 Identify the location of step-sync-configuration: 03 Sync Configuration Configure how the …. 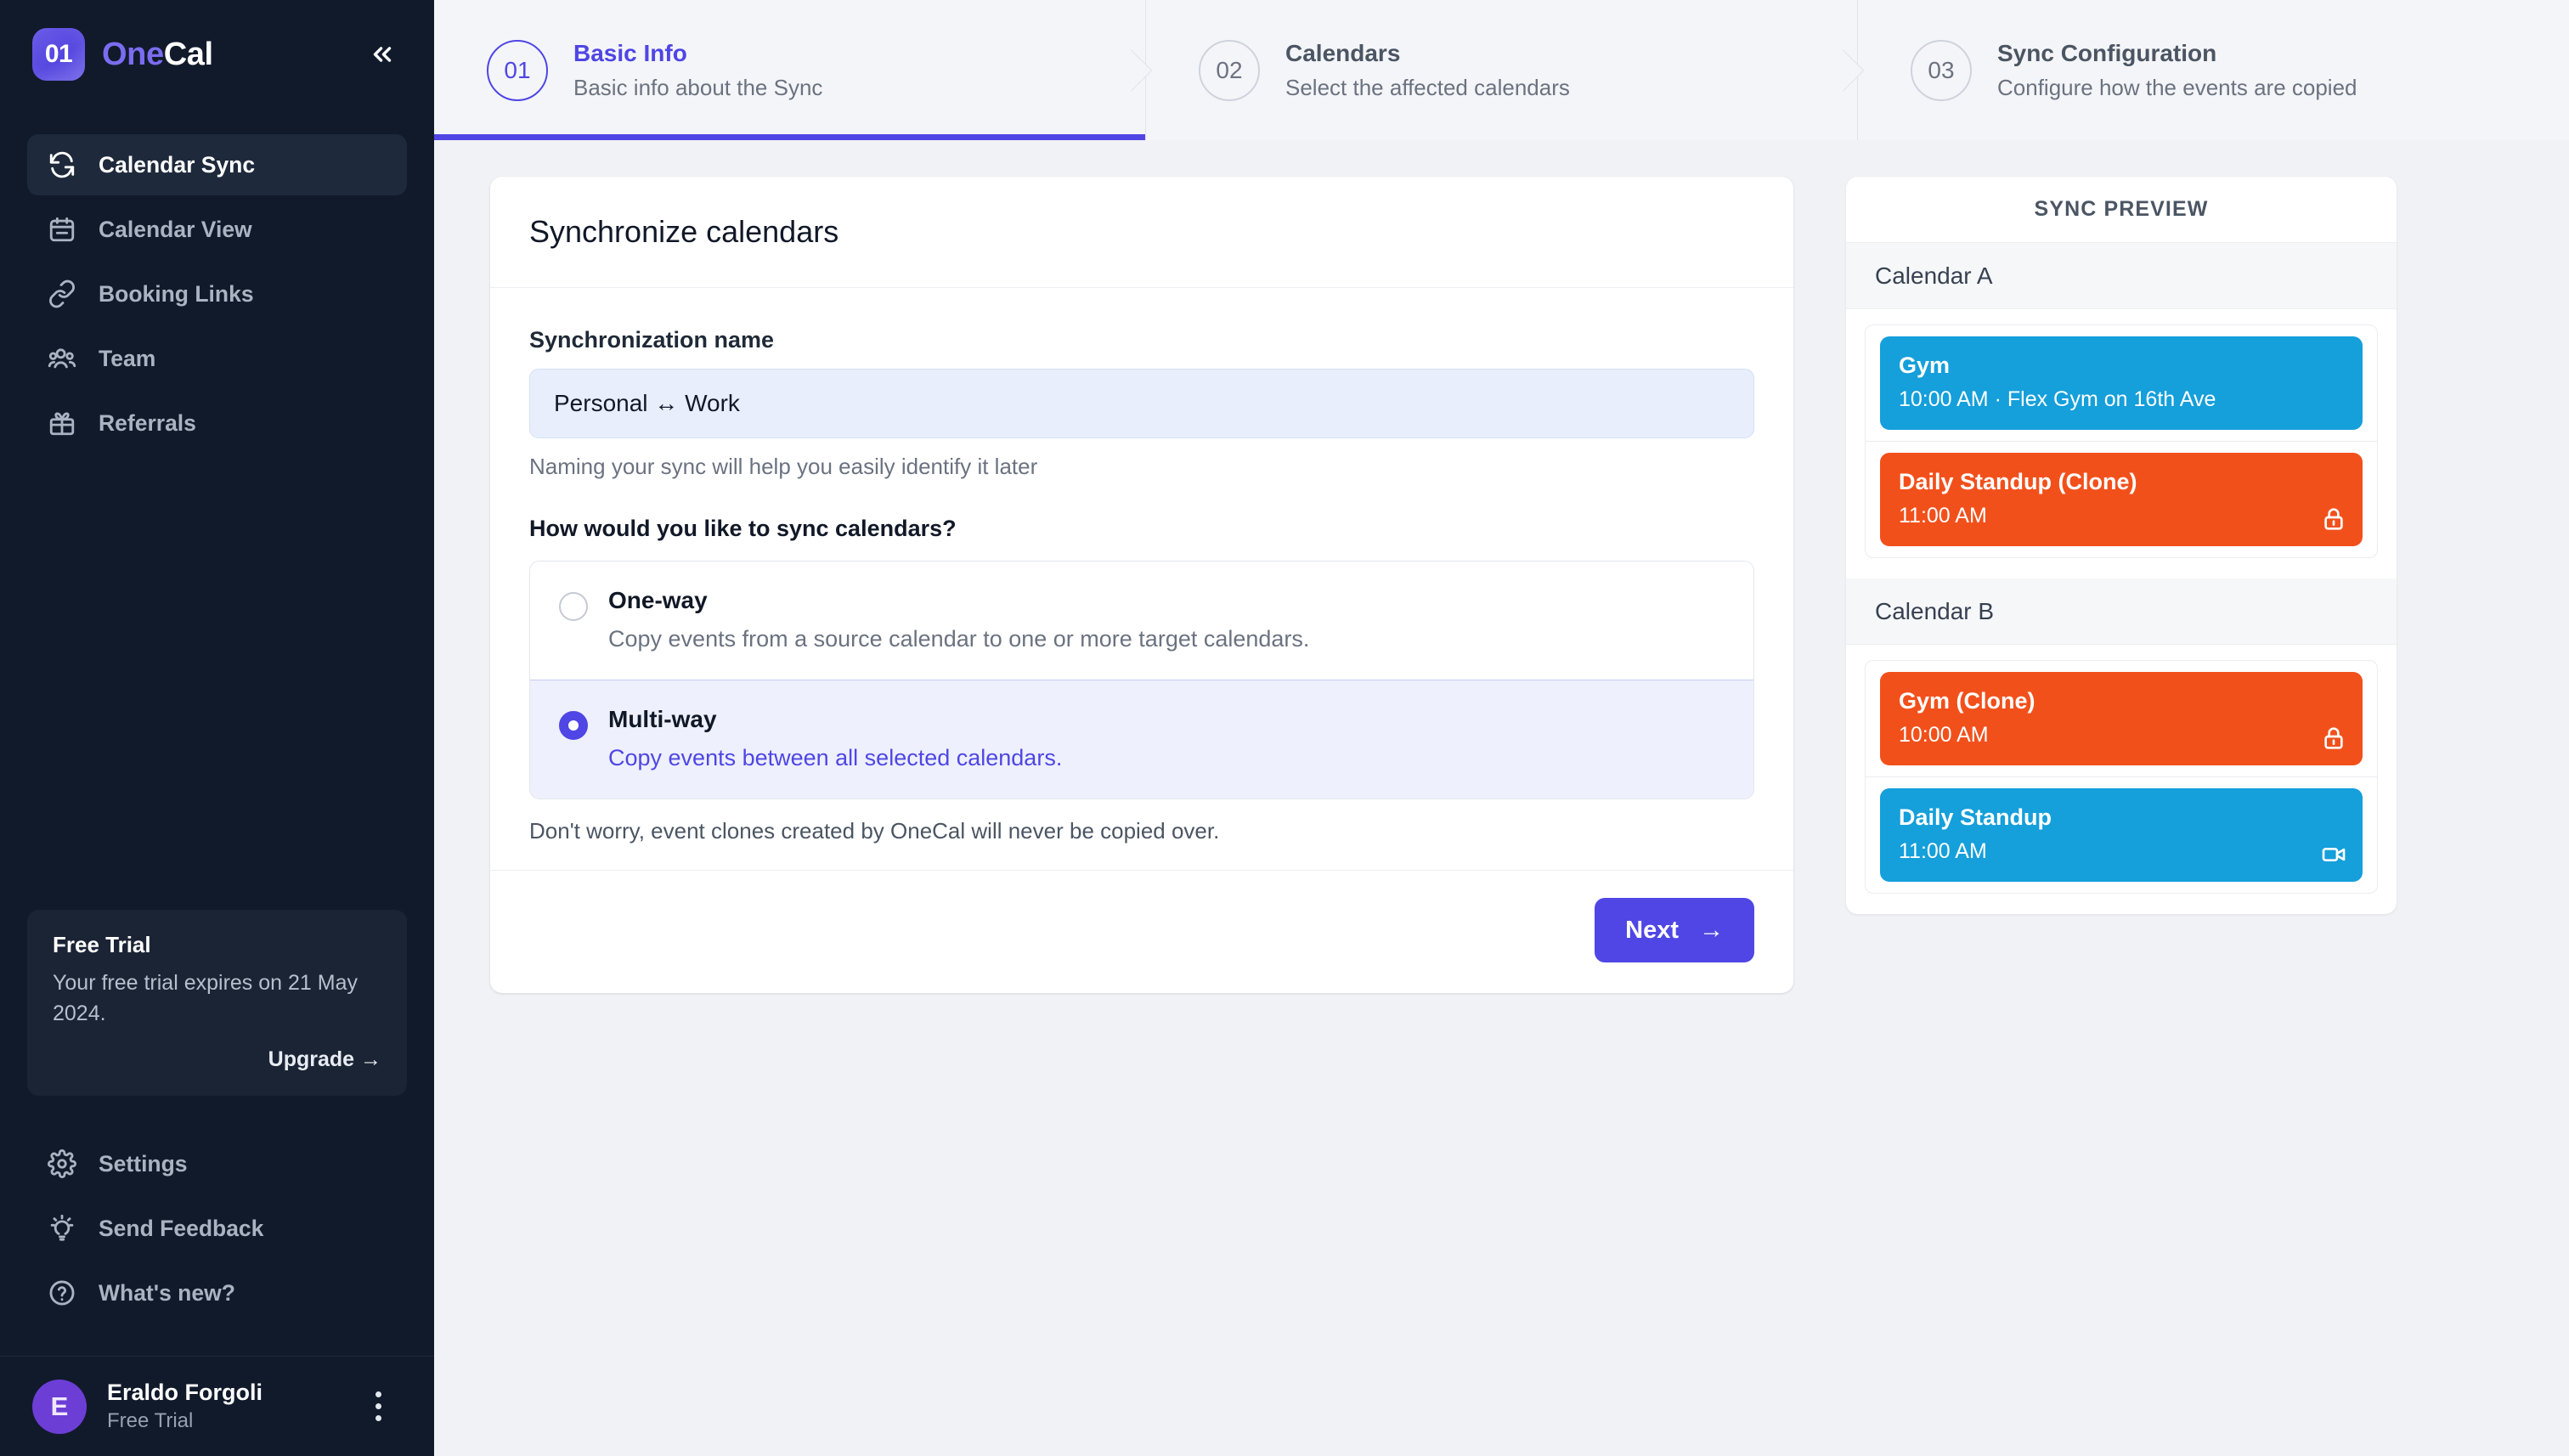
(2213, 70).